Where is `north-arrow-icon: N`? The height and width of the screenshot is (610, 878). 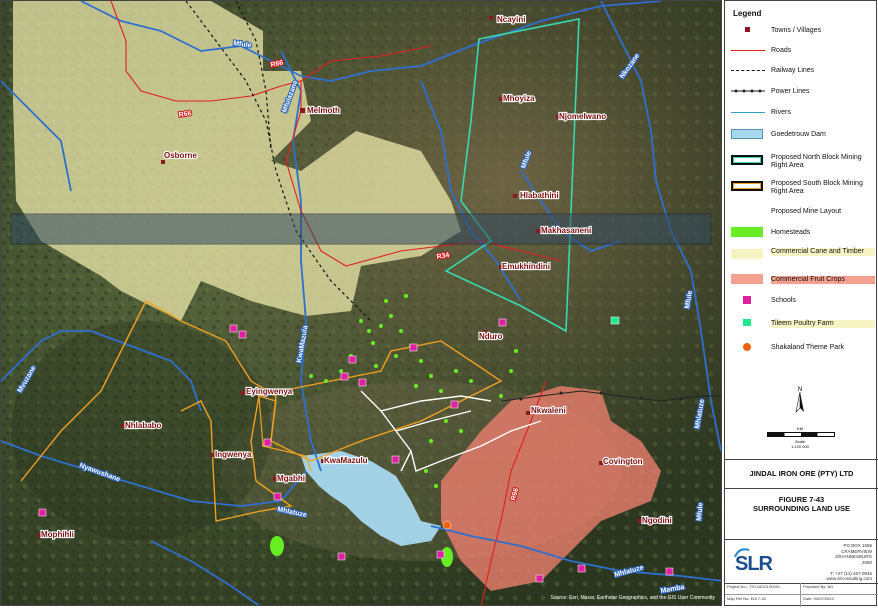 north-arrow-icon: N is located at coordinates (799, 400).